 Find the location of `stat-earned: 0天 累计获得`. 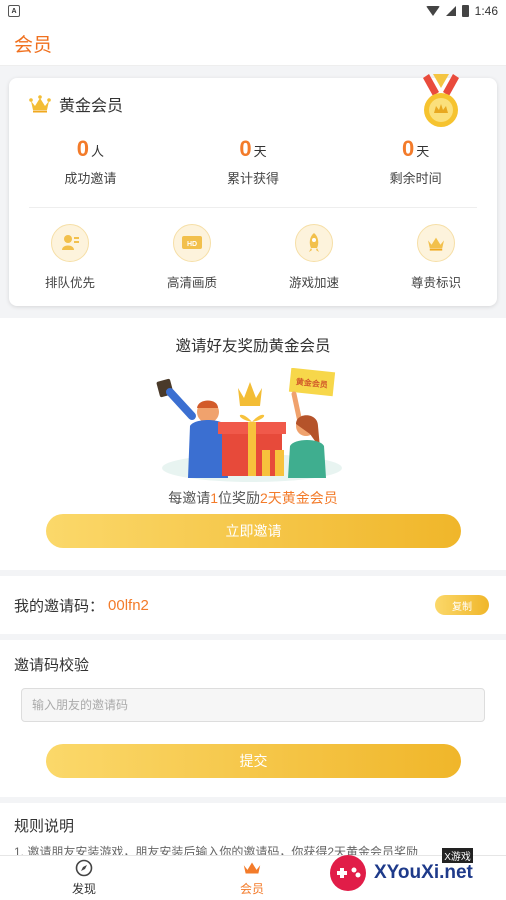

stat-earned: 0天 累计获得 is located at coordinates (253, 161).